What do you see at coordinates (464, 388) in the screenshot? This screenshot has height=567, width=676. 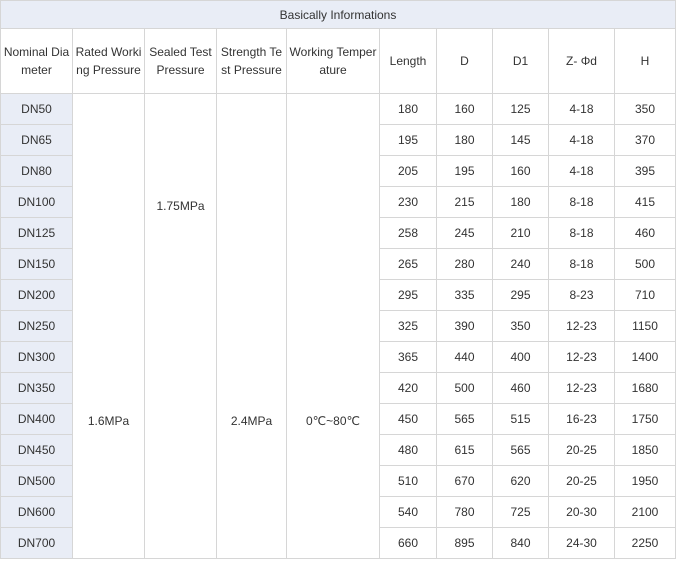 I see `cell-d: 500` at bounding box center [464, 388].